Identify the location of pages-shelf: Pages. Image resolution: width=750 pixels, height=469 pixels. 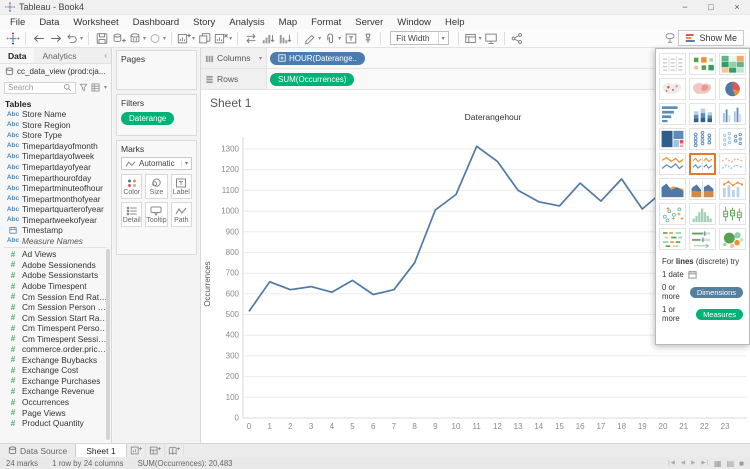
(156, 70).